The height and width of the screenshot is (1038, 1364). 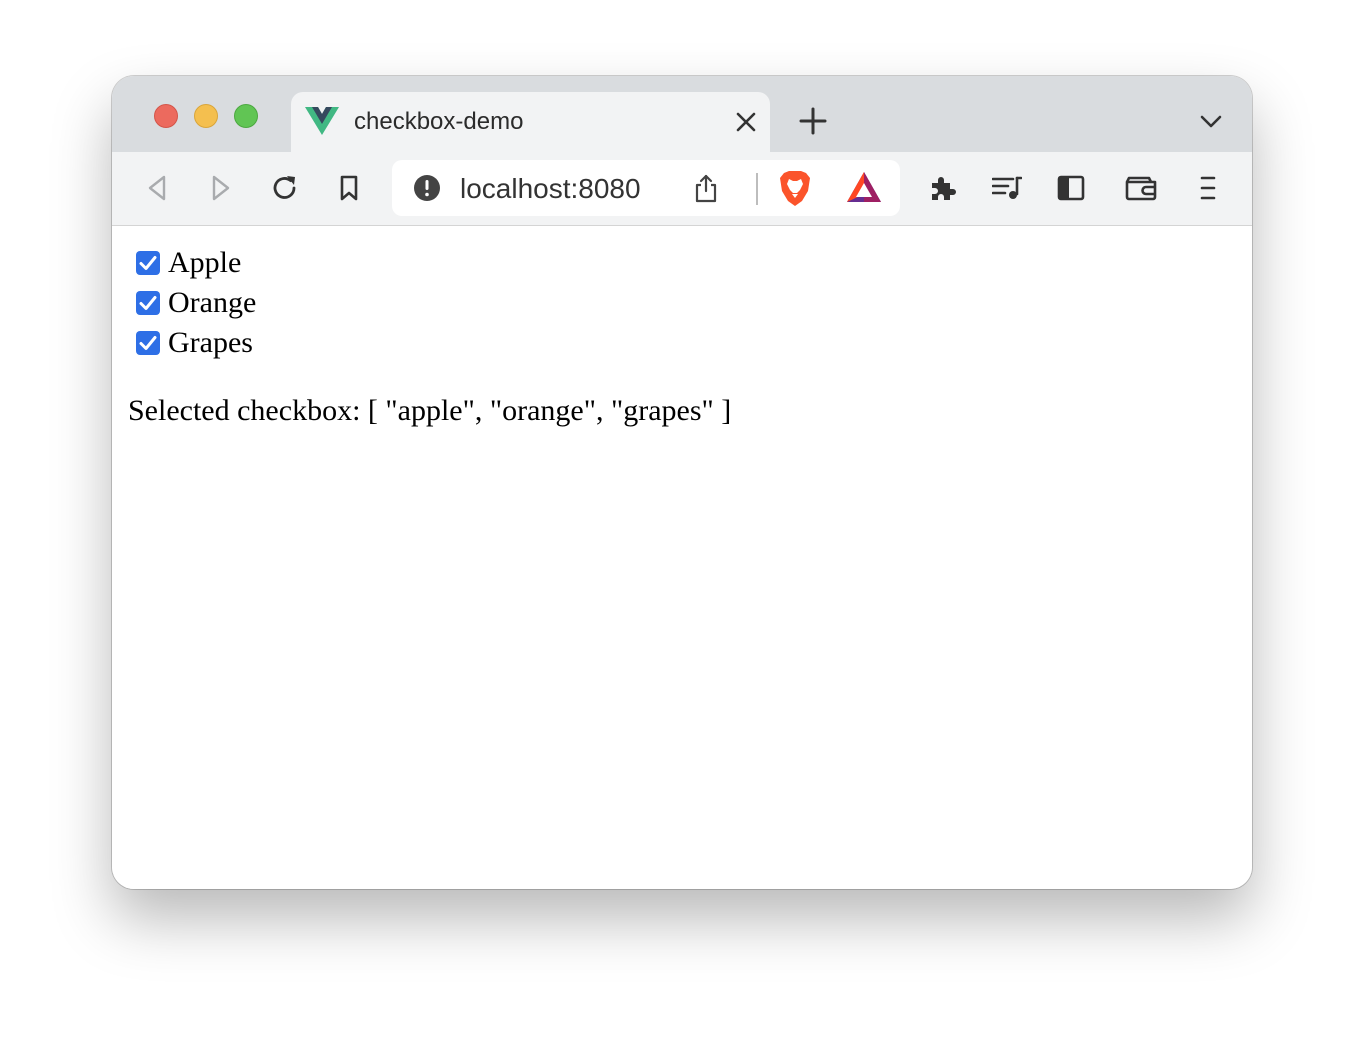 What do you see at coordinates (221, 188) in the screenshot?
I see `forward-arrow-icon` at bounding box center [221, 188].